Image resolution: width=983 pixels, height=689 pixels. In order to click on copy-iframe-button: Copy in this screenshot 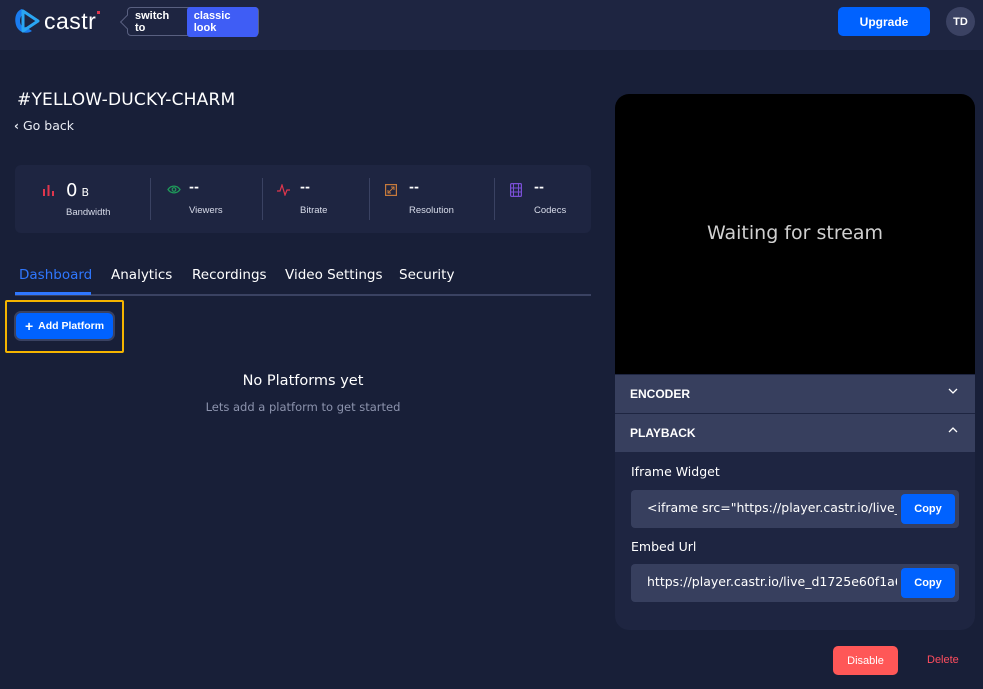, I will do `click(928, 509)`.